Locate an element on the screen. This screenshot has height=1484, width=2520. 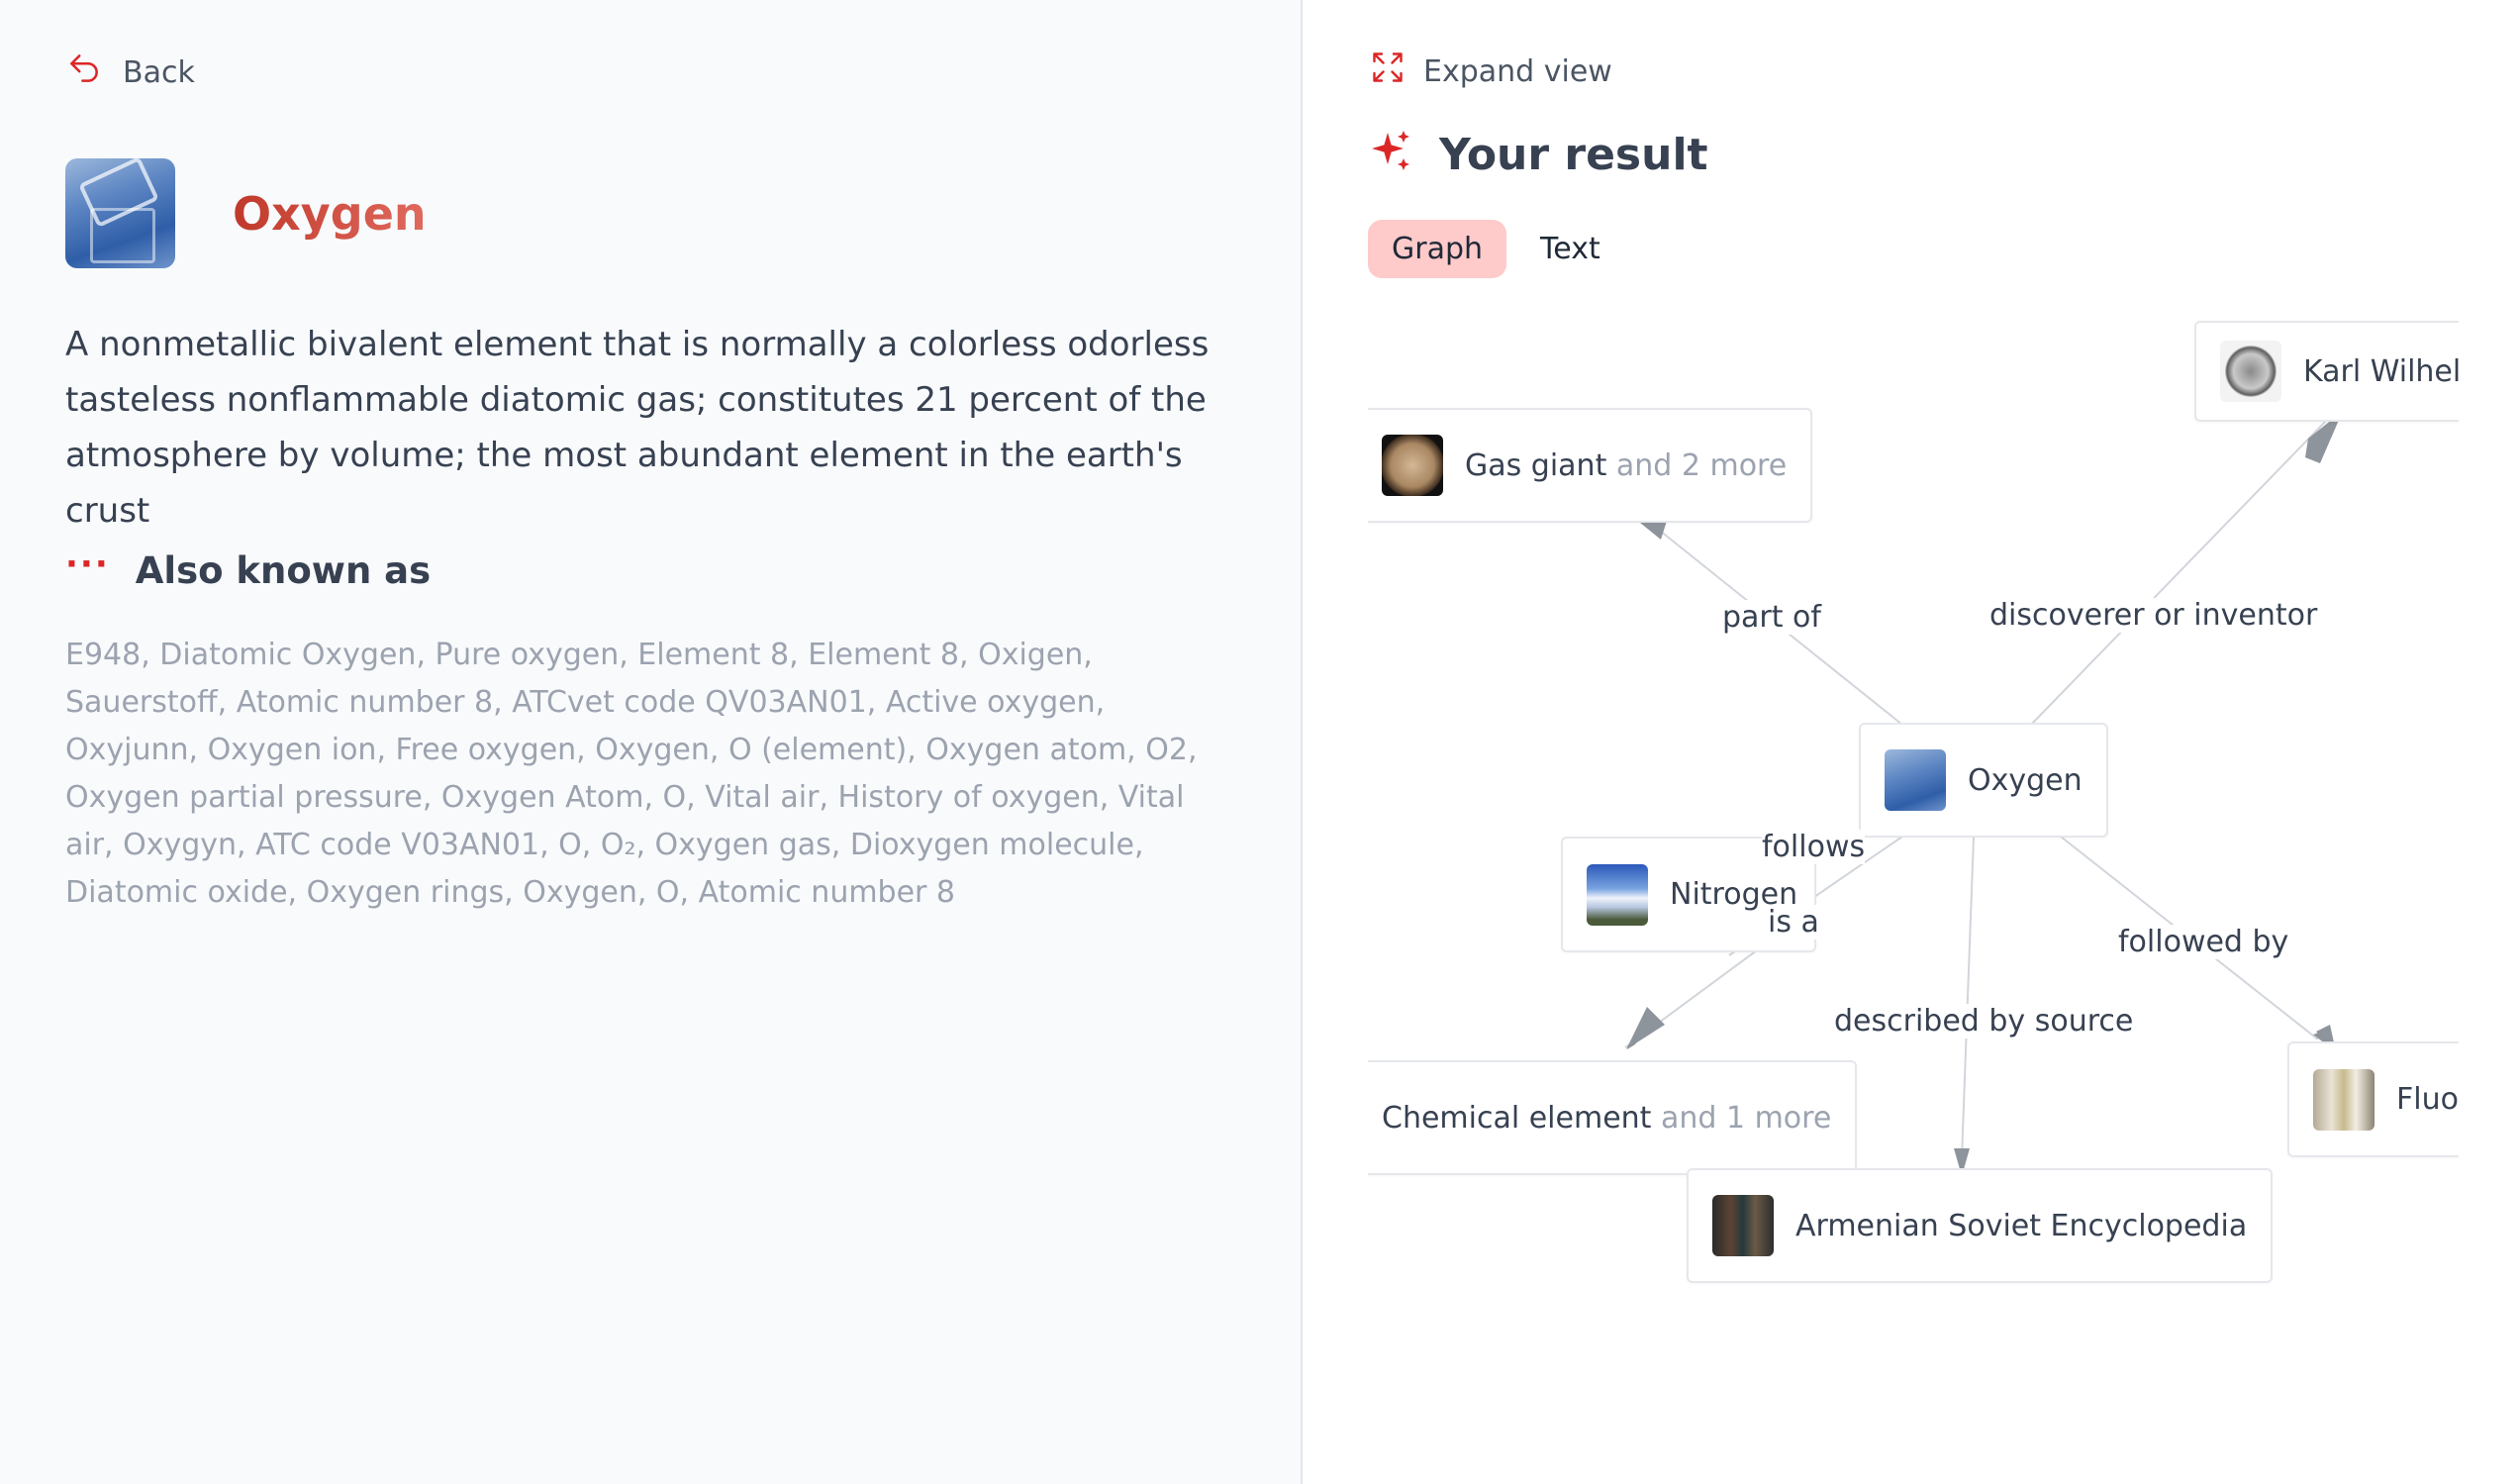
back-arrow-icon is located at coordinates (84, 72).